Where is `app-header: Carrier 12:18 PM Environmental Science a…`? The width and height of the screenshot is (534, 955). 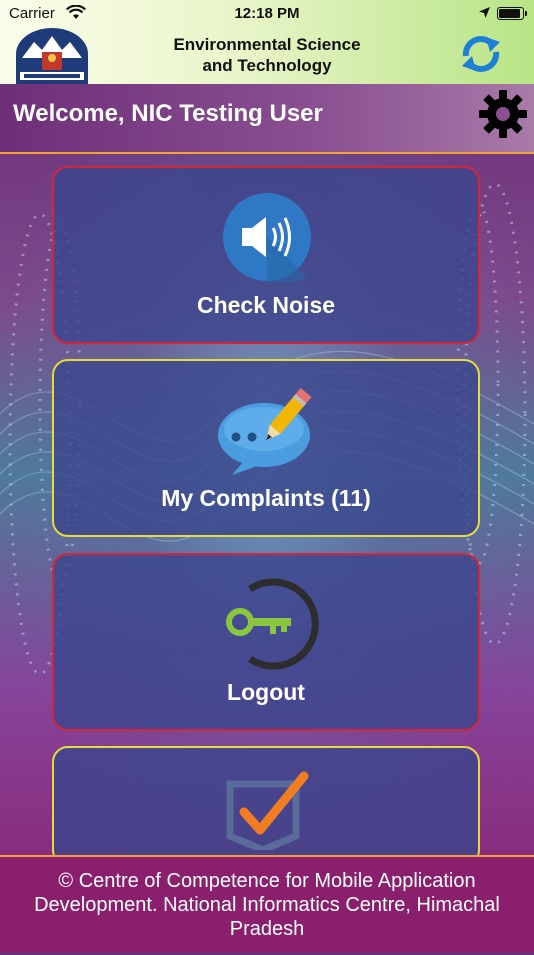
app-header: Carrier 12:18 PM Environmental Science a… is located at coordinates (267, 42).